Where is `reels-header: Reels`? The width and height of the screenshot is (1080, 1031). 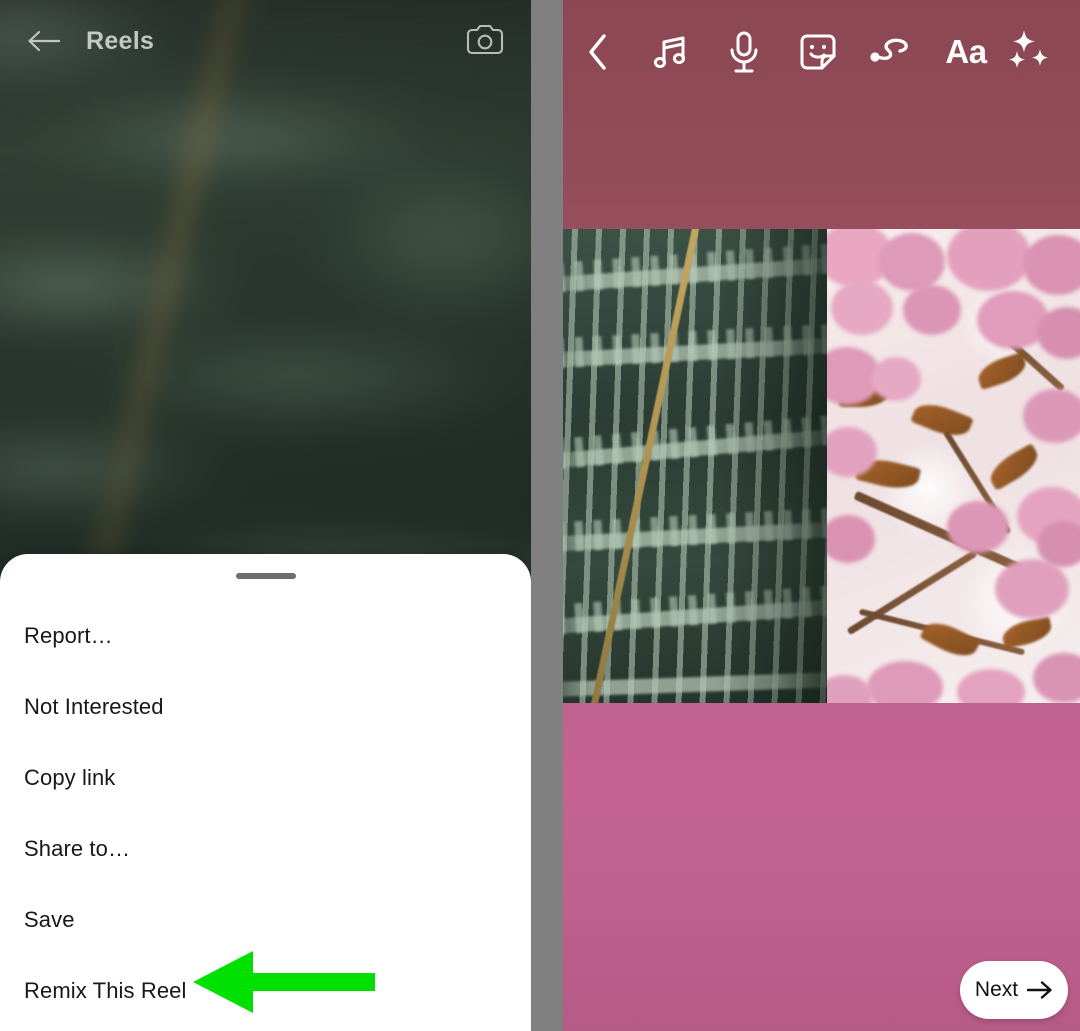
reels-header: Reels is located at coordinates (265, 41).